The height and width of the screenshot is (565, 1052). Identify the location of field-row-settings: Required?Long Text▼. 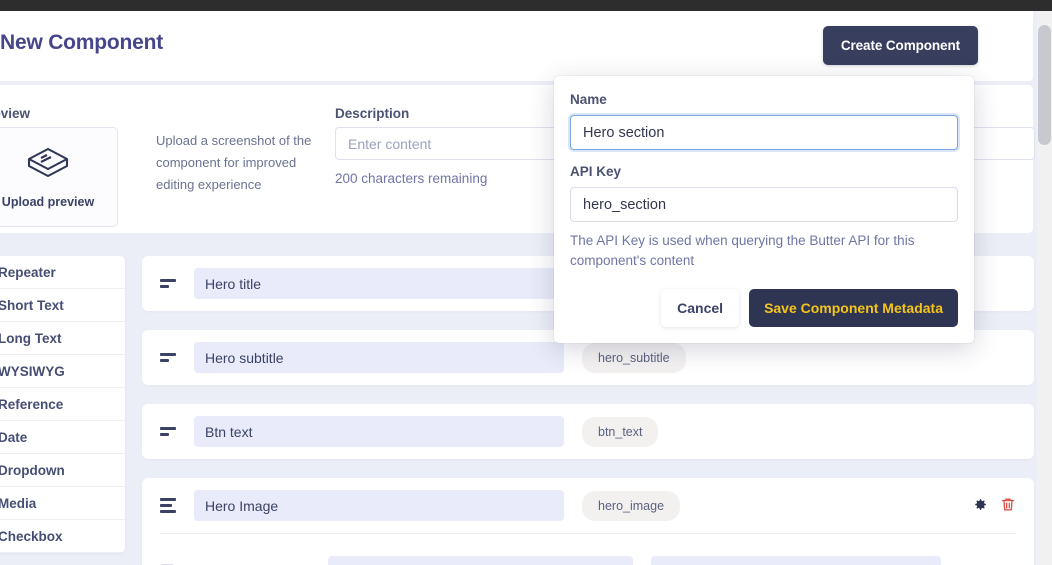
(588, 549).